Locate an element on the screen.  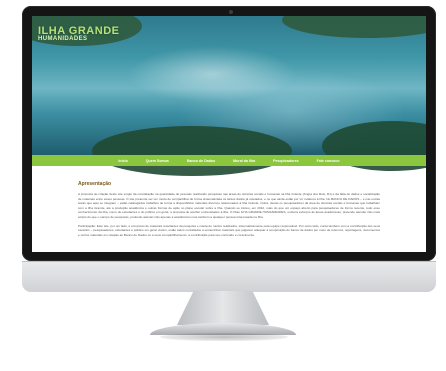
nav-item-pesquisadores: Pesquisadores is located at coordinates (286, 161).